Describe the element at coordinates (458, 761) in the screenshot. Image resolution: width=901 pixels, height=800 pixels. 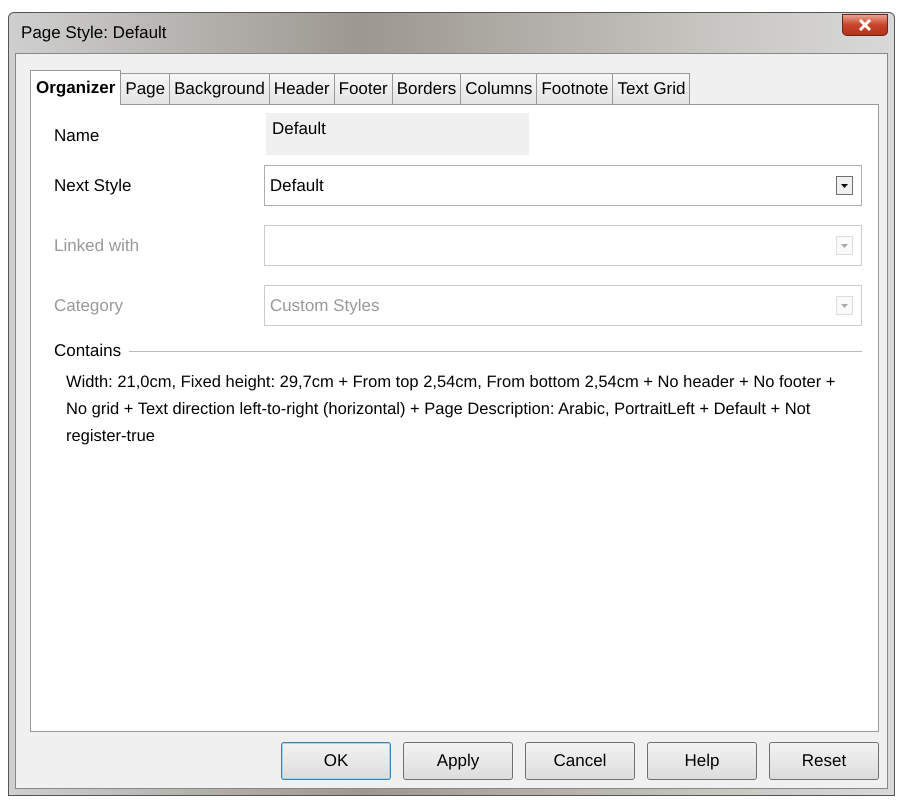
I see `dialog-button: Apply` at that location.